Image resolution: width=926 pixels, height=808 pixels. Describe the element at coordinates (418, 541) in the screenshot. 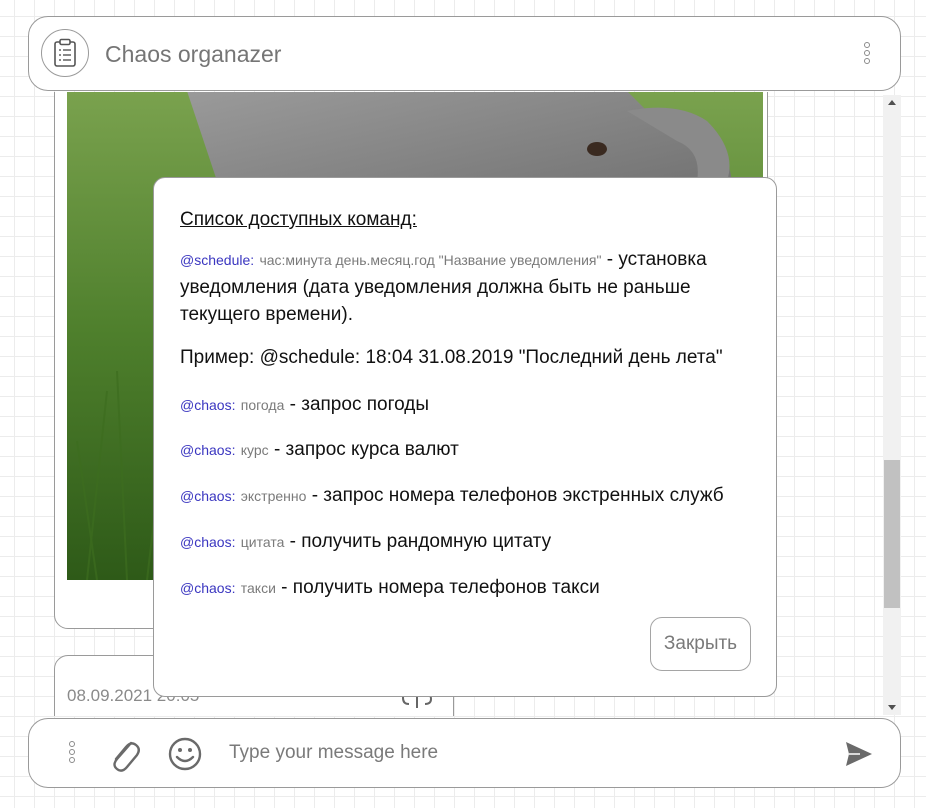

I see `command-description: - получить рандомную цитату` at that location.